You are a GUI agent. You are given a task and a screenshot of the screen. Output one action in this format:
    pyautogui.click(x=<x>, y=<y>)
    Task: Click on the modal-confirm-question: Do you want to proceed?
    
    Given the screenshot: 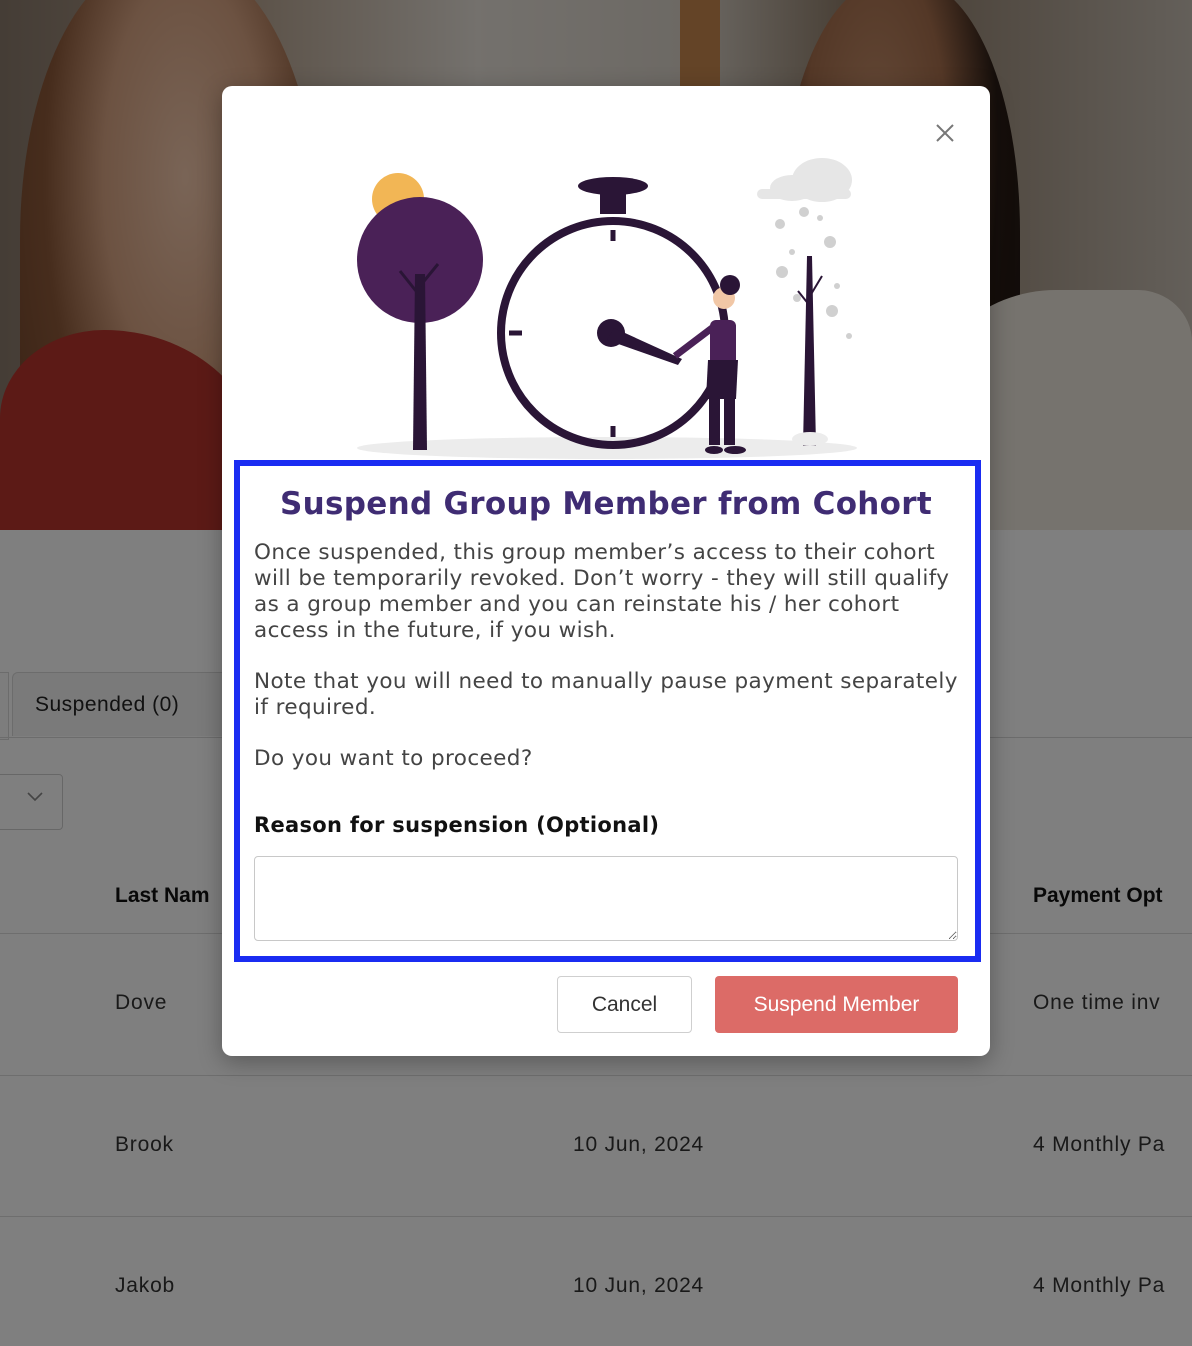 What is the action you would take?
    pyautogui.click(x=393, y=758)
    